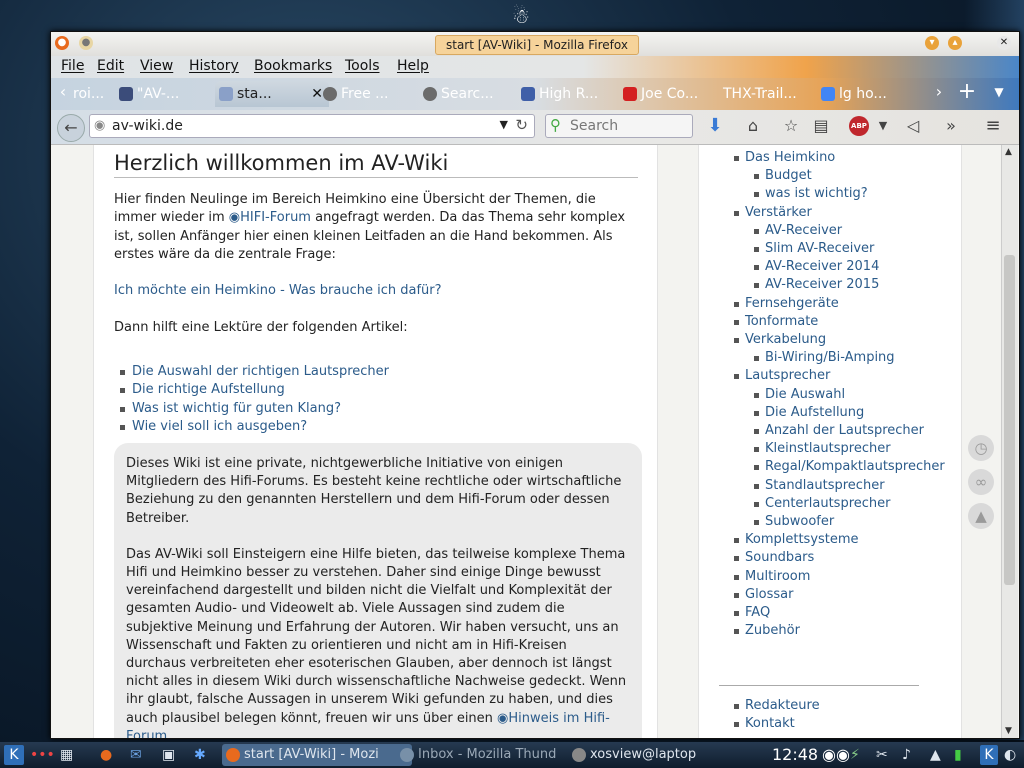 This screenshot has width=1024, height=768. I want to click on scrollbar-thumb, so click(1009, 420).